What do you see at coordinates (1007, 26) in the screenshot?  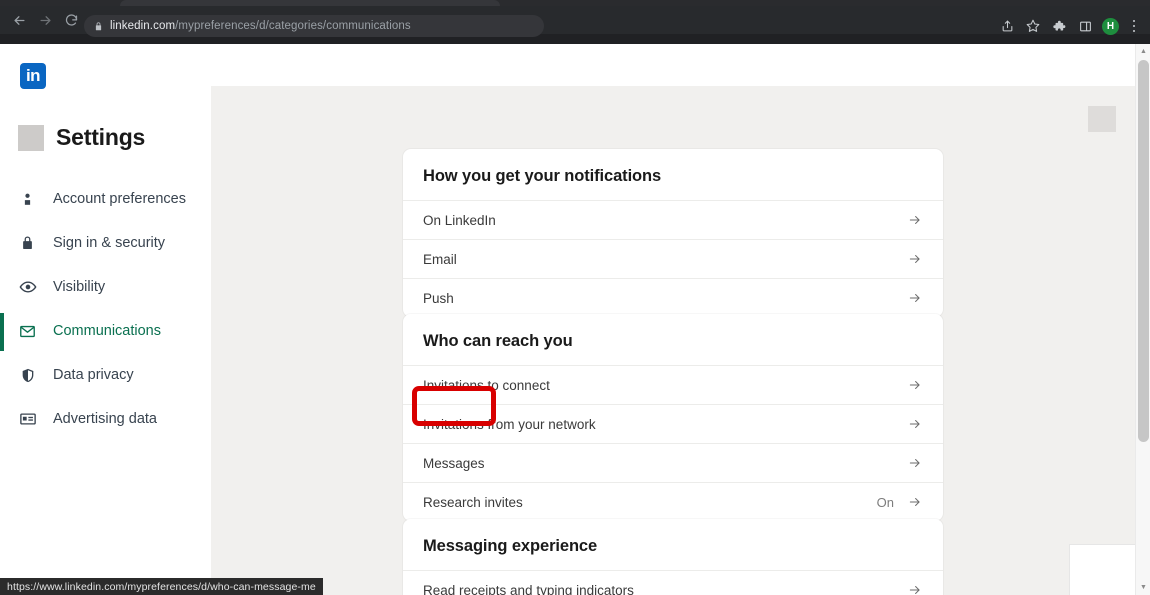 I see `share-icon` at bounding box center [1007, 26].